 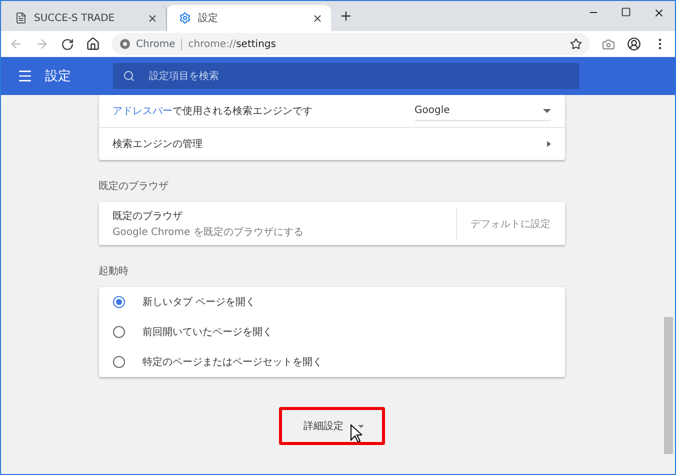 I want to click on option-label: 新しいタブ ページを開く, so click(x=199, y=302).